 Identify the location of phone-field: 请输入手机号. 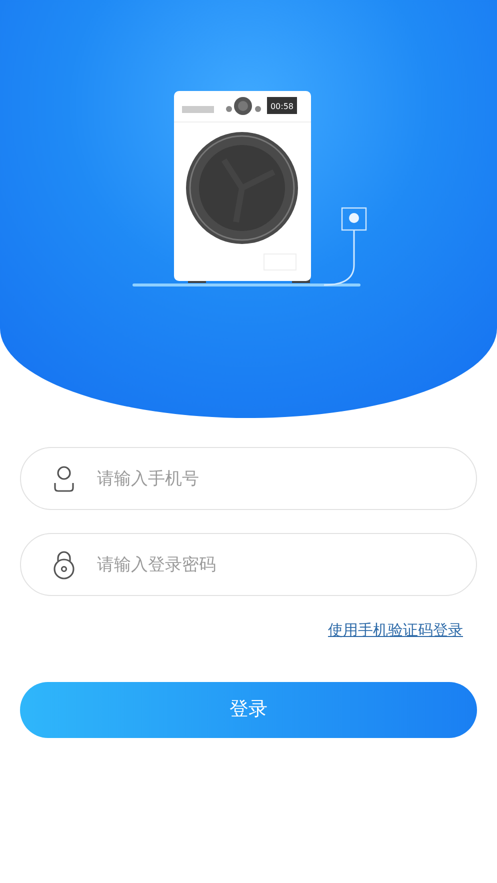
(248, 478).